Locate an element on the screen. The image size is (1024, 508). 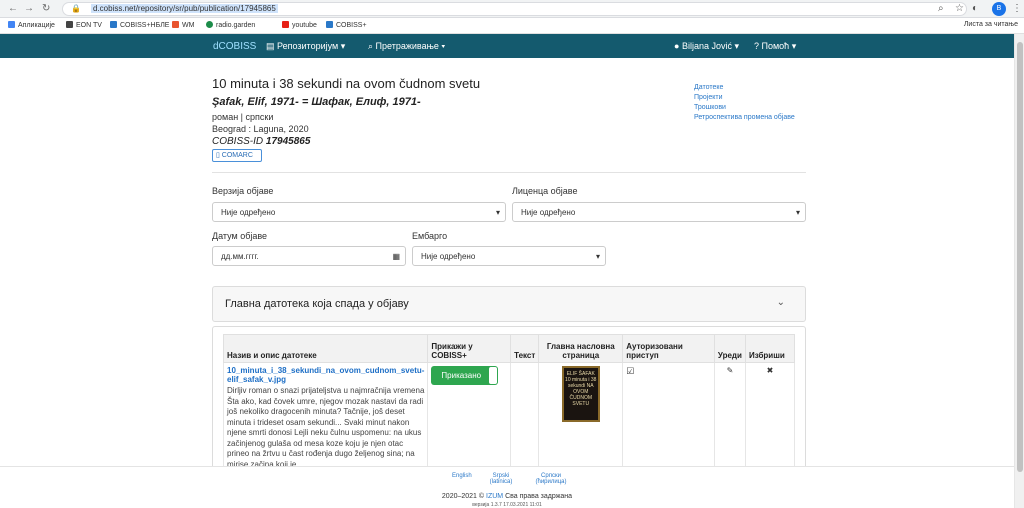
radio-icon is located at coordinates (209, 24).